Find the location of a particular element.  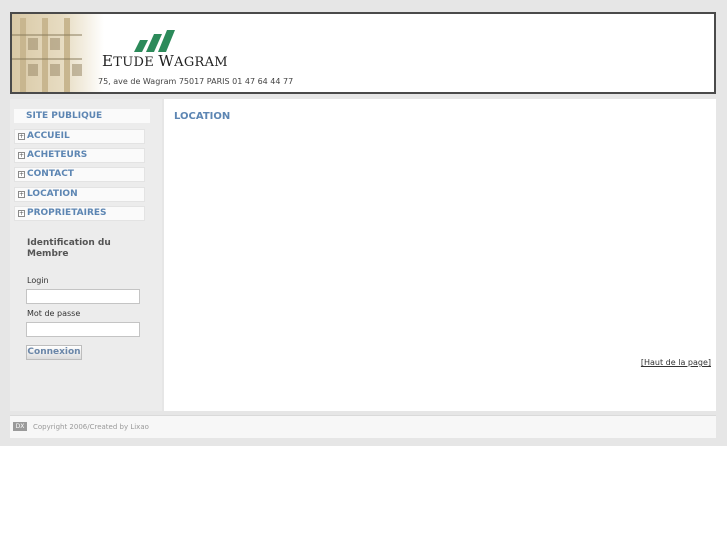

sidebar-item-label: ACHETEURS is located at coordinates (57, 155).